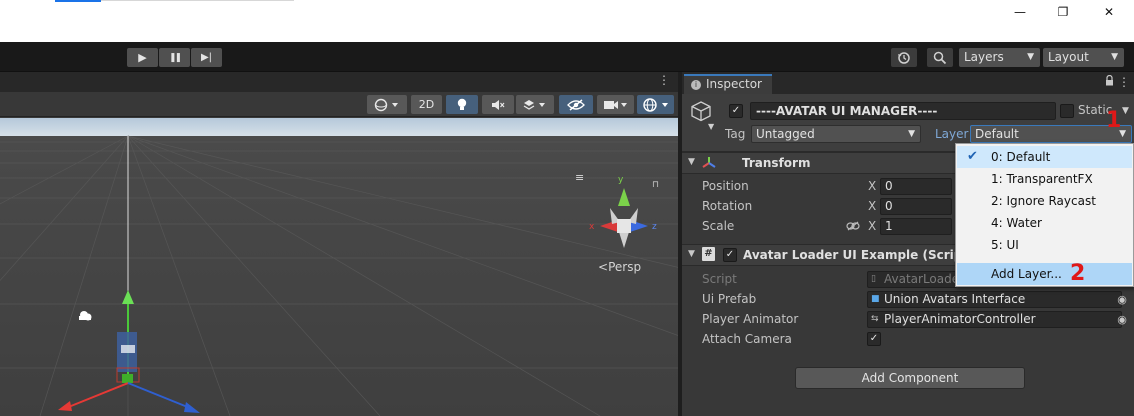 The height and width of the screenshot is (416, 1134). What do you see at coordinates (567, 57) in the screenshot?
I see `unity-main-toolbar: ▶ ❚❚ ▶| Layers ▼ Layout ▼` at bounding box center [567, 57].